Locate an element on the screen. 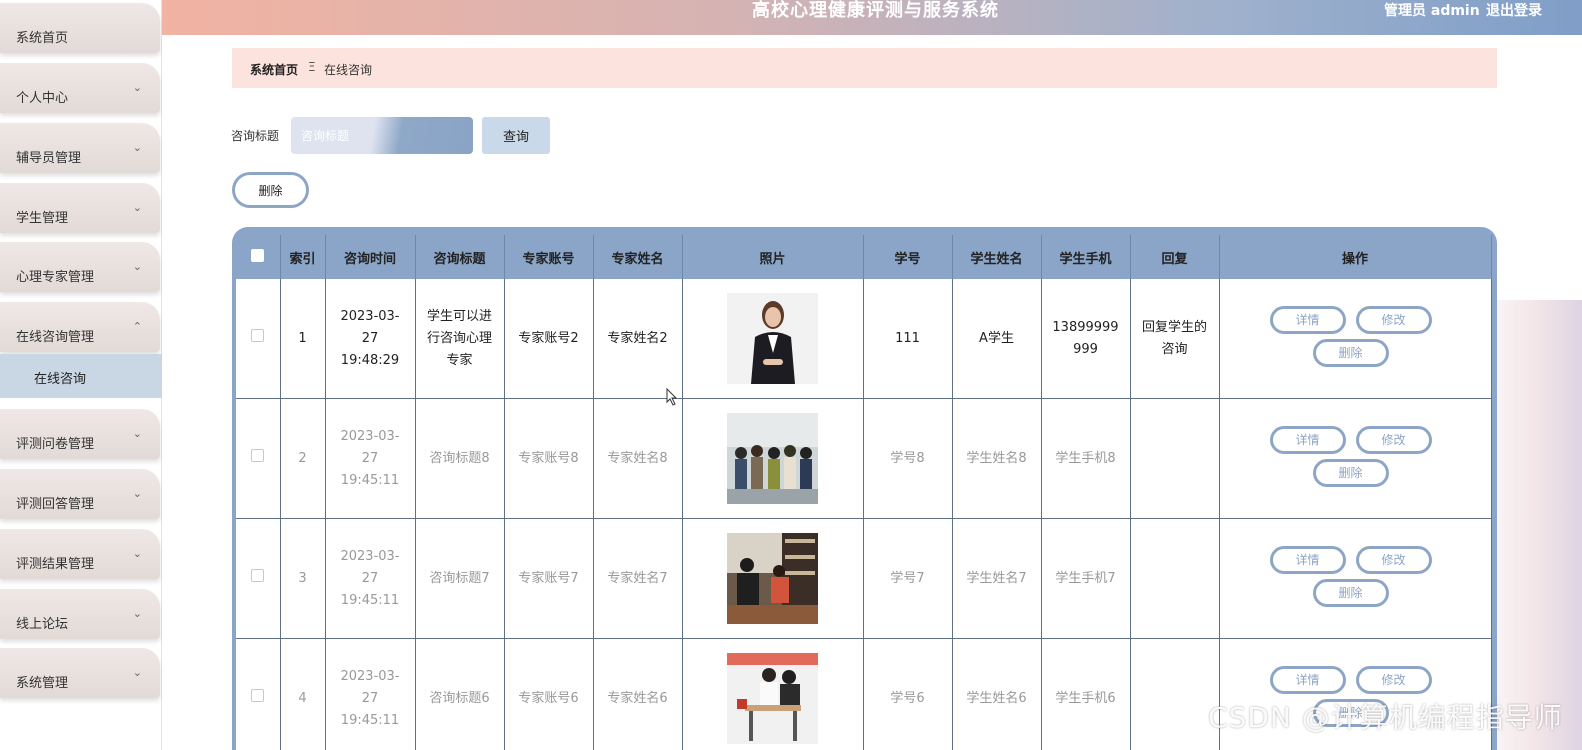 This screenshot has height=750, width=1582. cell-expert-name: 专家姓名8 is located at coordinates (638, 458).